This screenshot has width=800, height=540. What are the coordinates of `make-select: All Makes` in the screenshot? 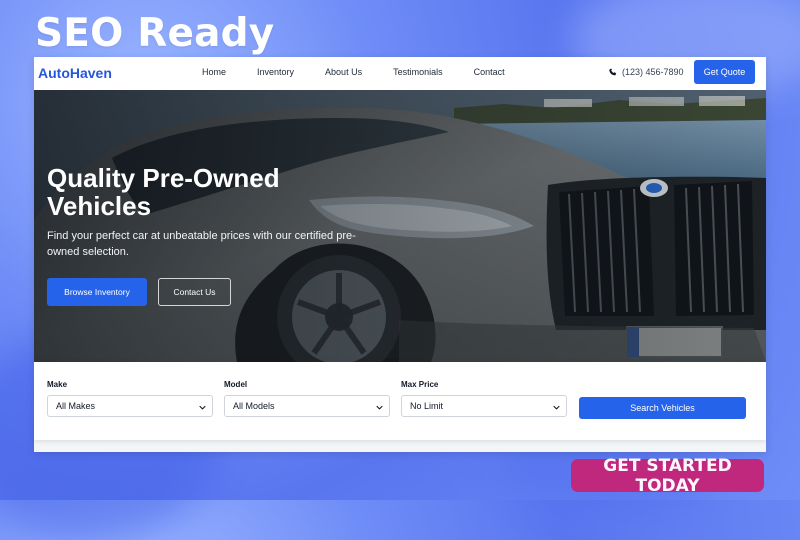 It's located at (130, 406).